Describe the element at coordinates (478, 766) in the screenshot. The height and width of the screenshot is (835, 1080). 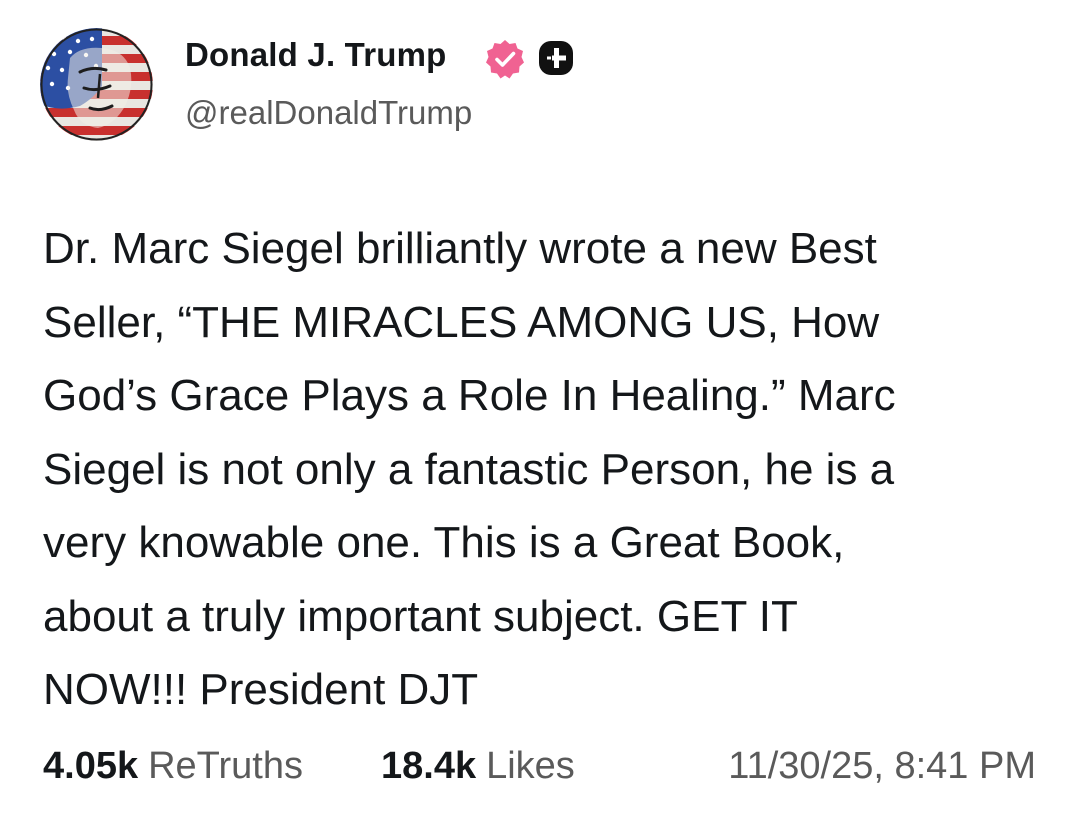
I see `likes-stat: 18.4k Likes` at that location.